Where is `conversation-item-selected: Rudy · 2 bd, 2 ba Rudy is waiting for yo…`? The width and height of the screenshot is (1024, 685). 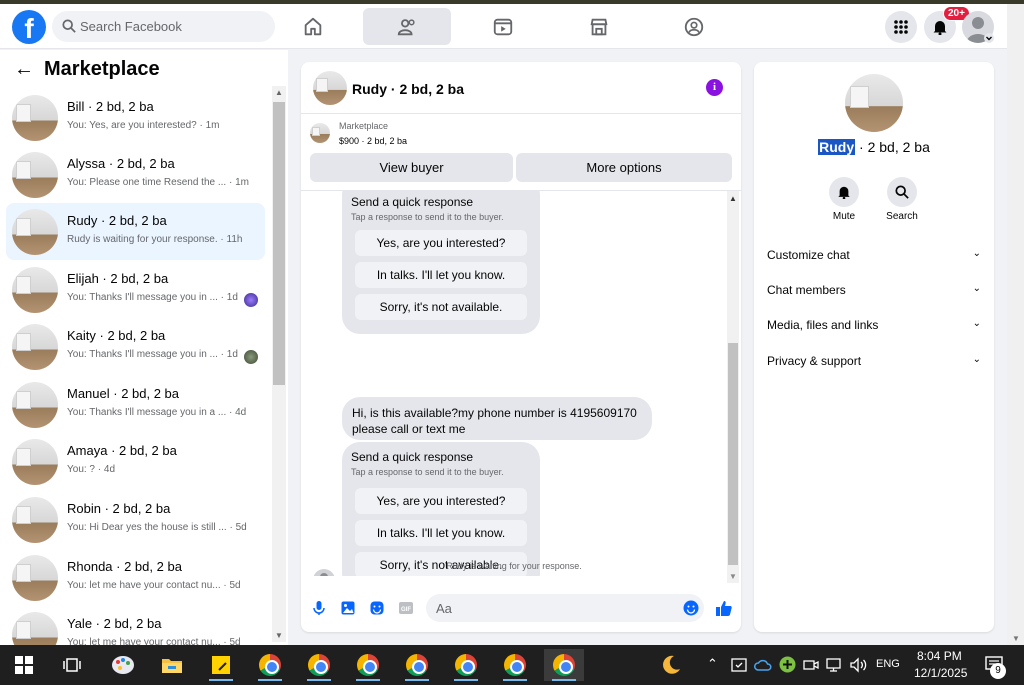
conversation-item-selected: Rudy · 2 bd, 2 ba Rudy is waiting for yo… is located at coordinates (135, 231).